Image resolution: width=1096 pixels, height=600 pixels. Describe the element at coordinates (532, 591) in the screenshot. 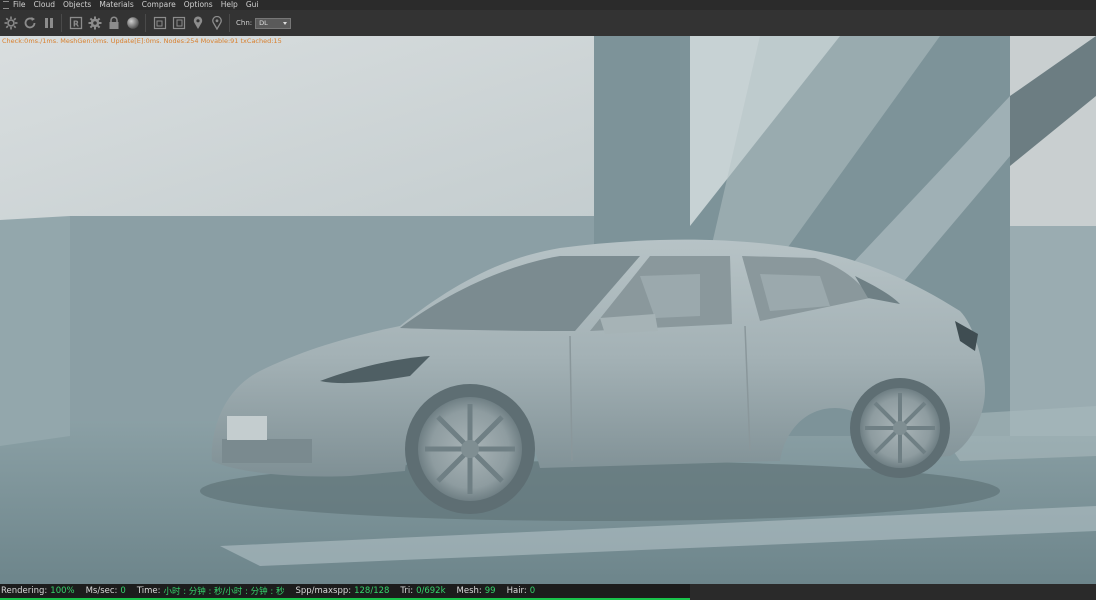

I see `hair-value: 0` at that location.